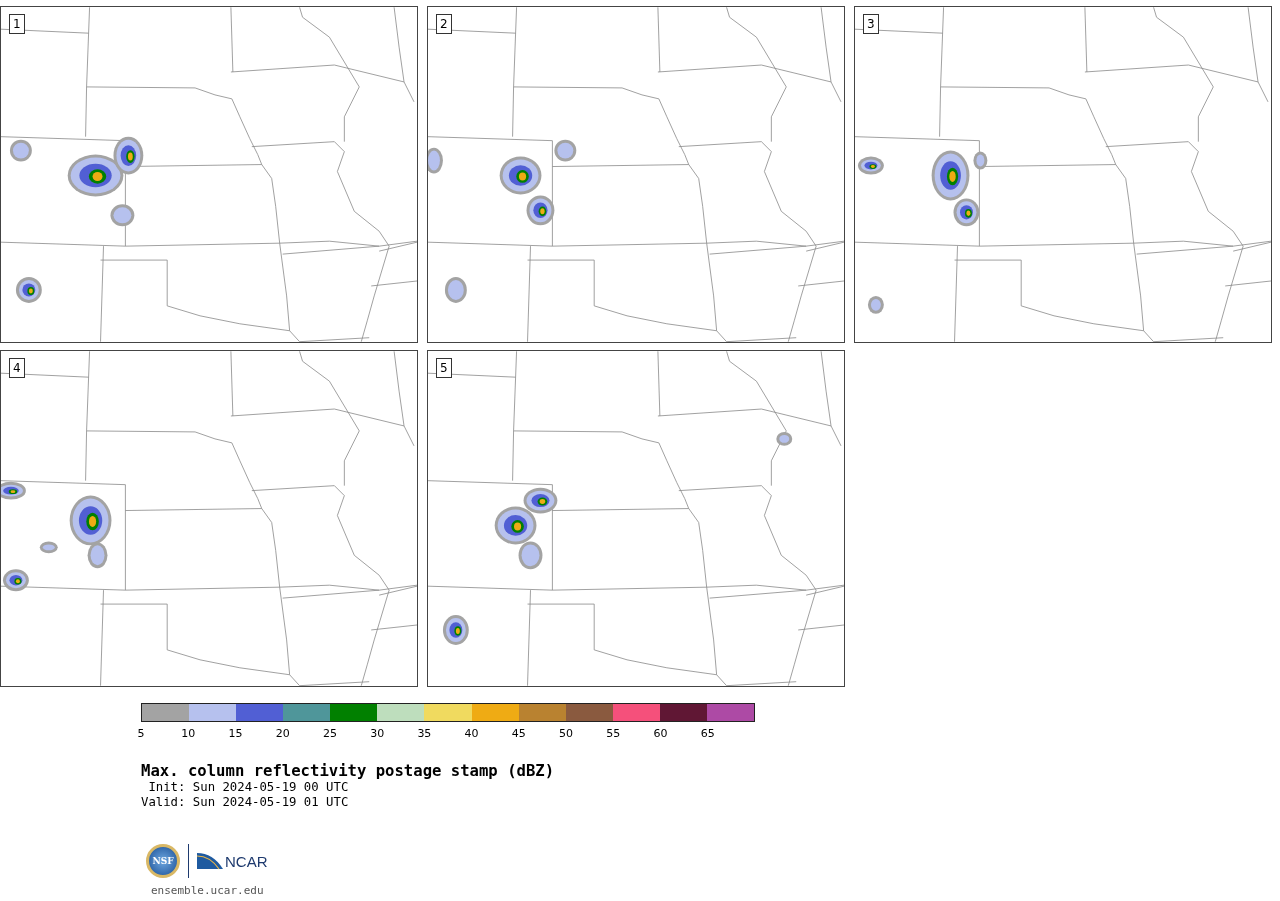  Describe the element at coordinates (245, 802) in the screenshot. I see `valid-time: Valid: Sun 2024-05-19 01 UTC` at that location.